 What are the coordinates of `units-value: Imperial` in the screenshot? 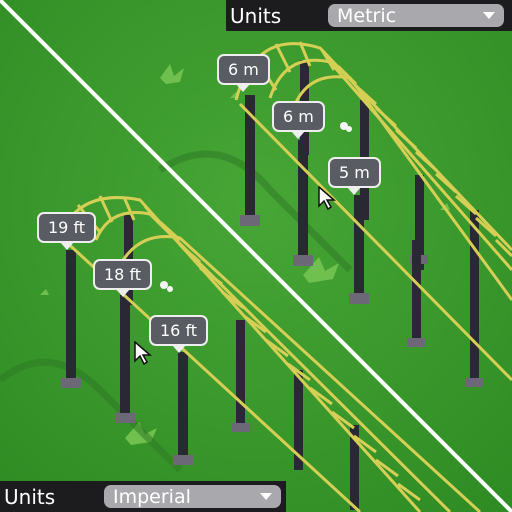 It's located at (152, 496).